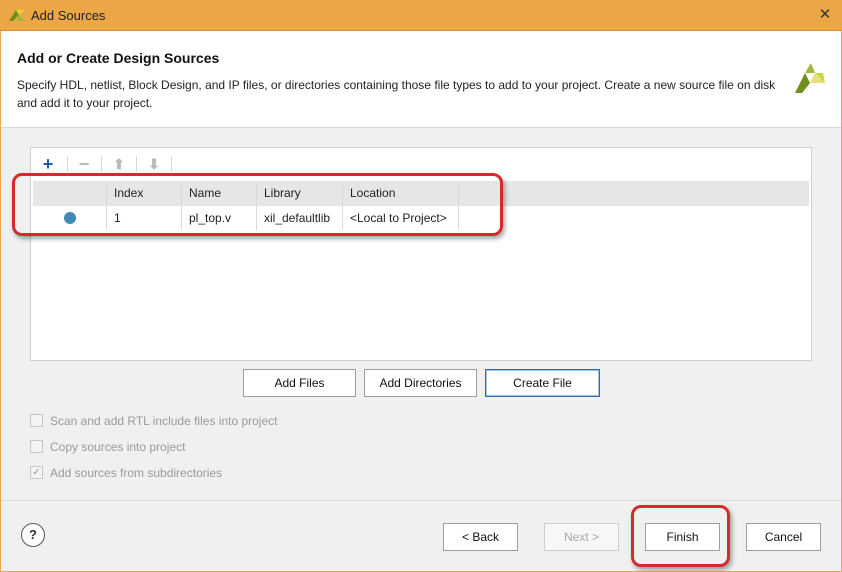 The width and height of the screenshot is (842, 572). Describe the element at coordinates (144, 193) in the screenshot. I see `column-header-index: Index` at that location.